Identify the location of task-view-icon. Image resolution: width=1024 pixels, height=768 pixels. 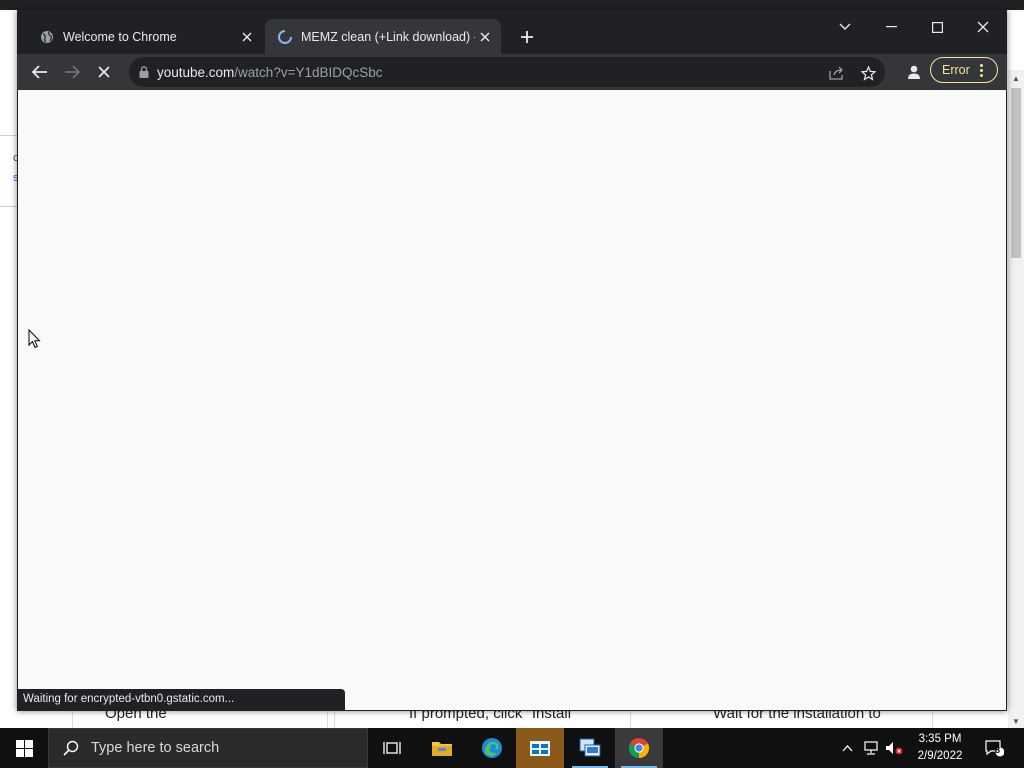
(392, 748).